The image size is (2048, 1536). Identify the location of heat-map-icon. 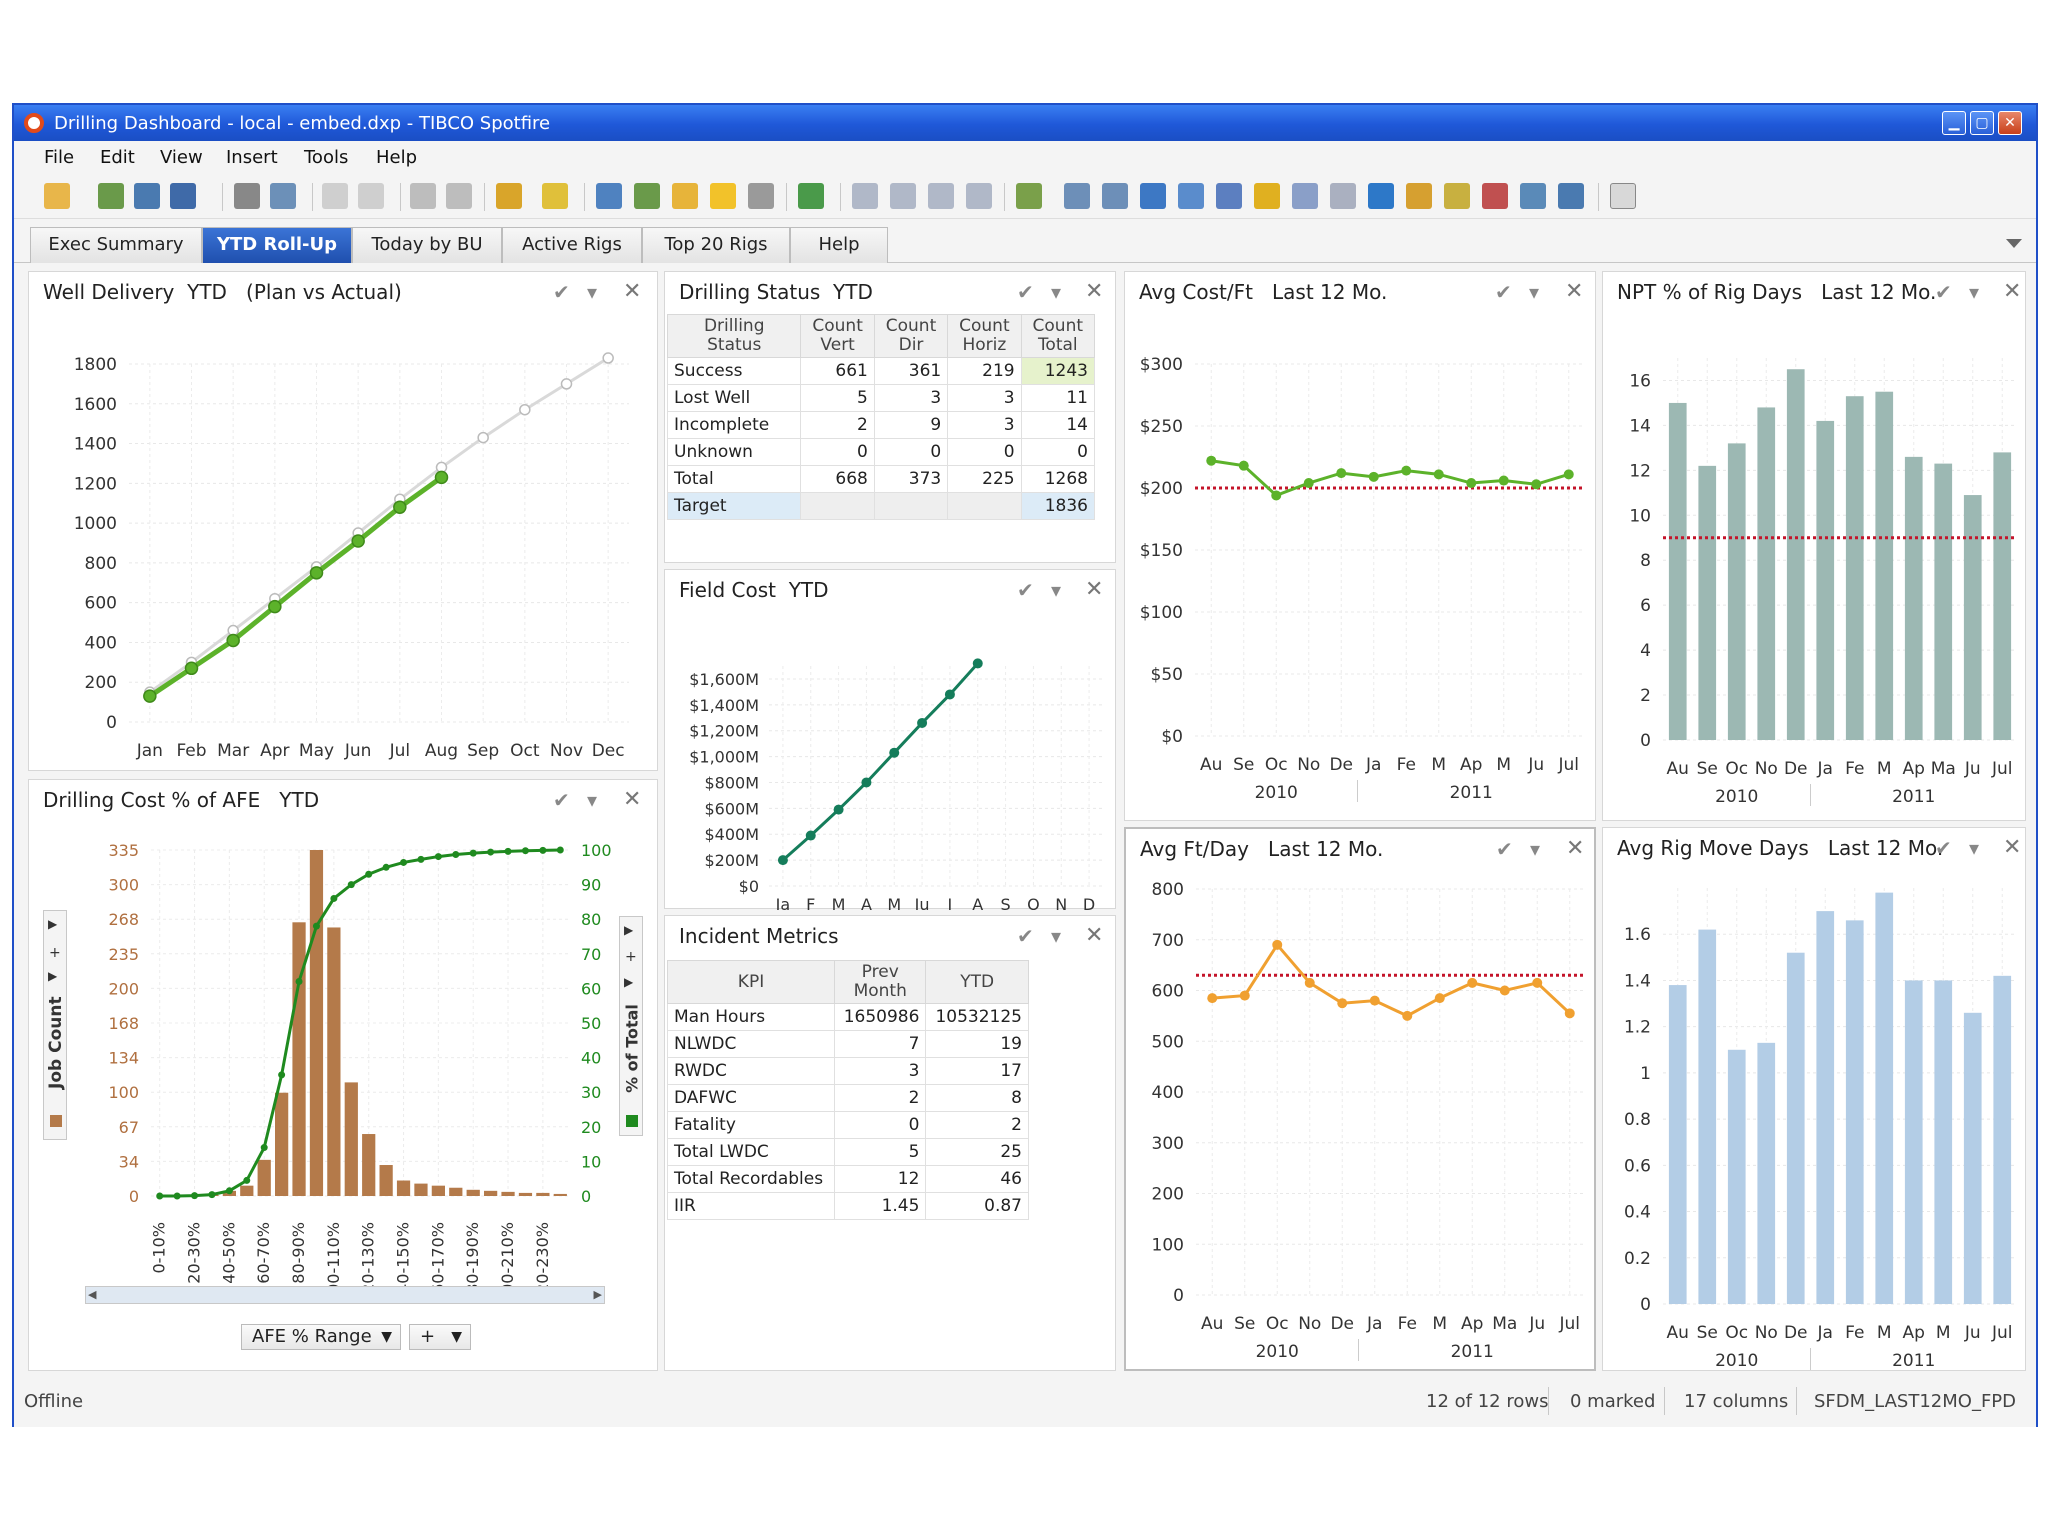
(1457, 196).